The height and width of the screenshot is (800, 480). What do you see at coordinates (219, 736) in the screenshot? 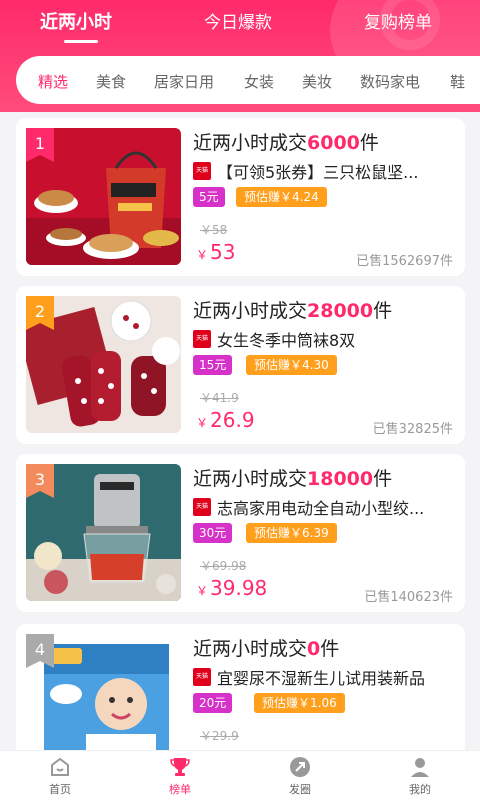
I see `original-price: ￥29.9` at bounding box center [219, 736].